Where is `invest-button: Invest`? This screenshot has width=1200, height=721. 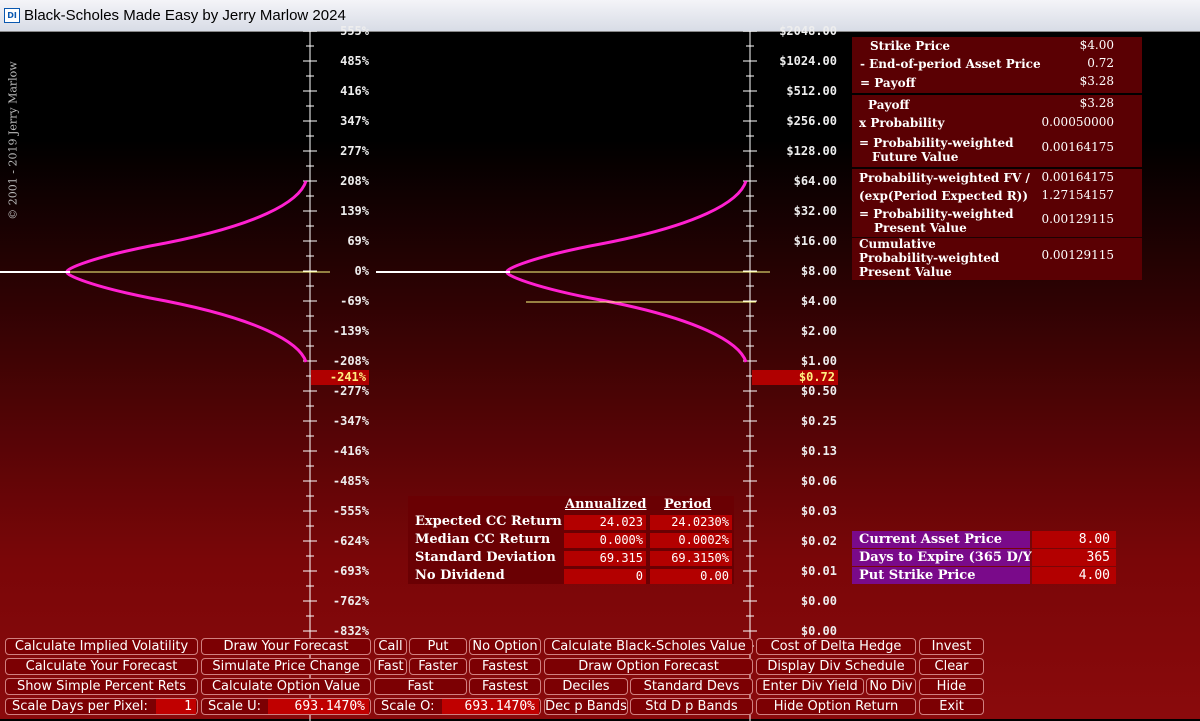 invest-button: Invest is located at coordinates (951, 646).